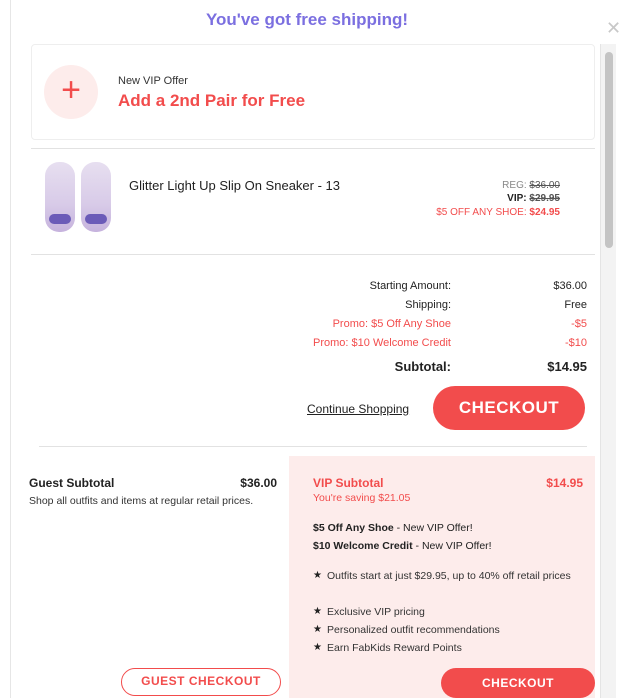  I want to click on vip-price: VIP: $29.95, so click(533, 198).